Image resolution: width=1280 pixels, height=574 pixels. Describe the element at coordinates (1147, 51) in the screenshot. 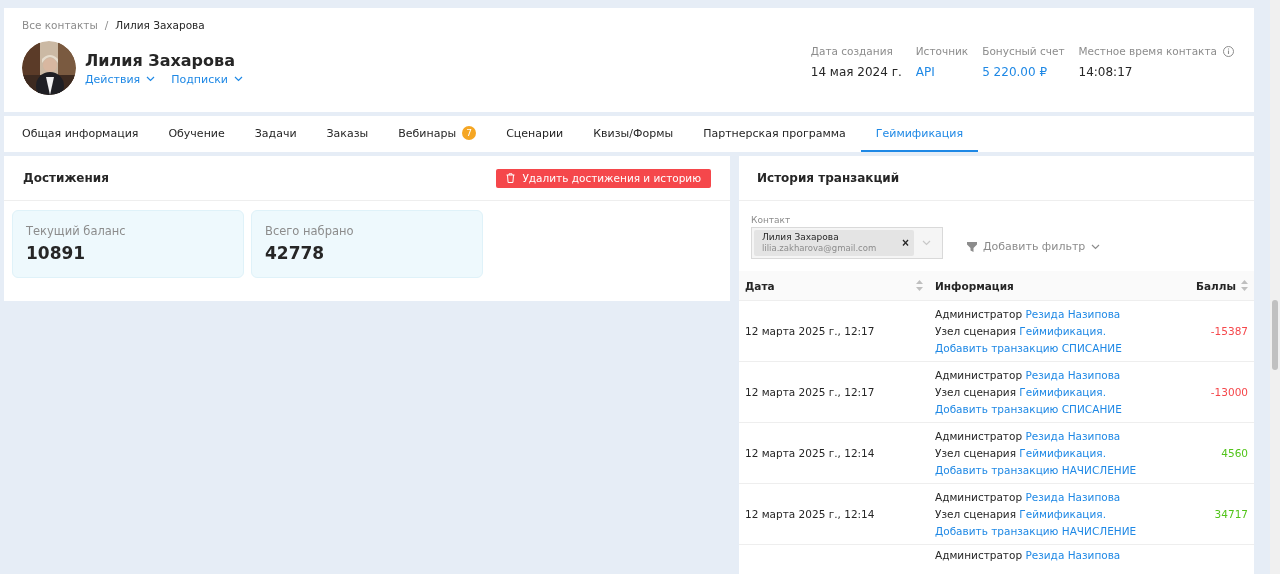

I see `field-label: Местное время контакта` at that location.